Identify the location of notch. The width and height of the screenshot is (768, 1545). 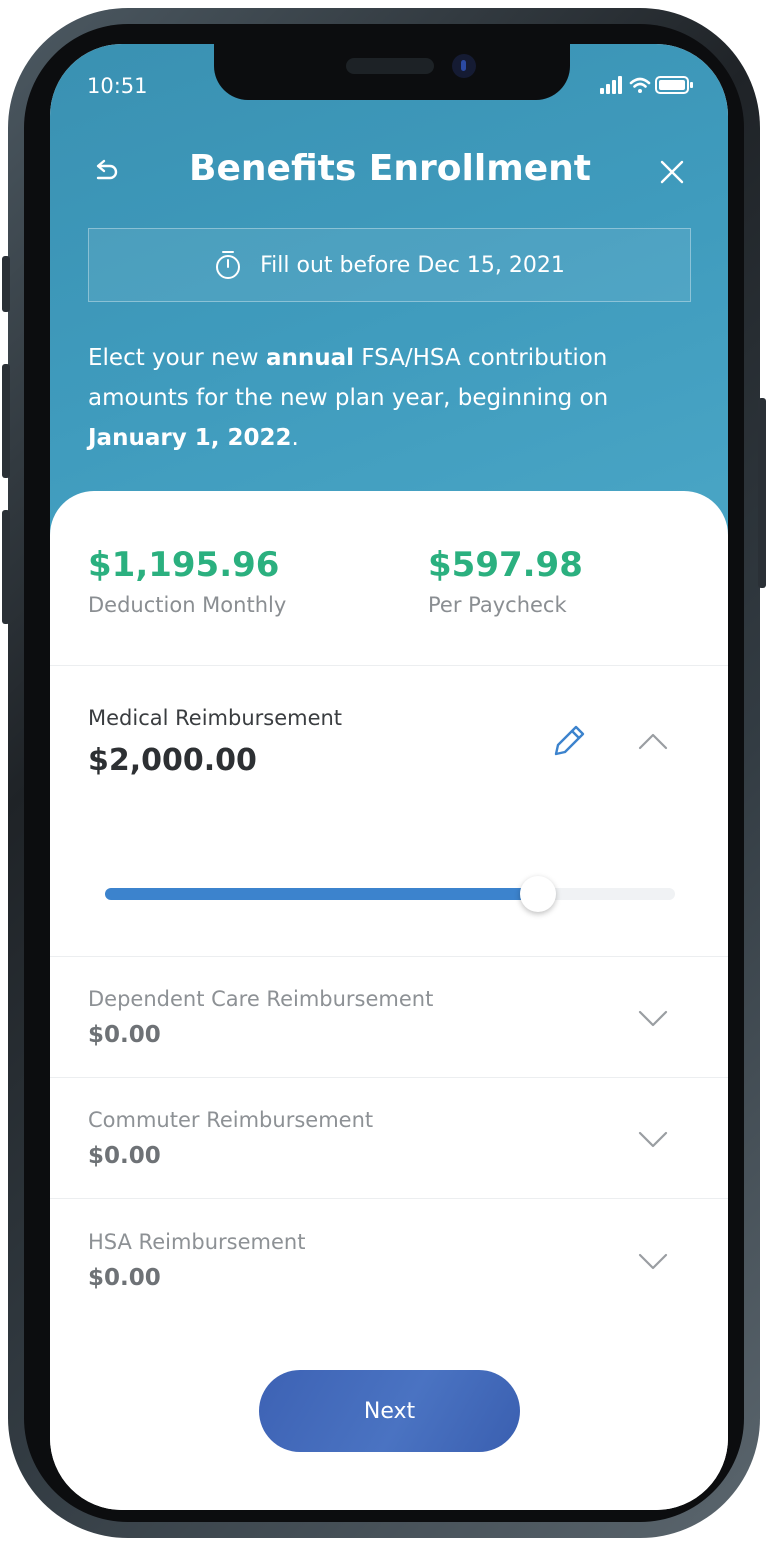
(392, 72).